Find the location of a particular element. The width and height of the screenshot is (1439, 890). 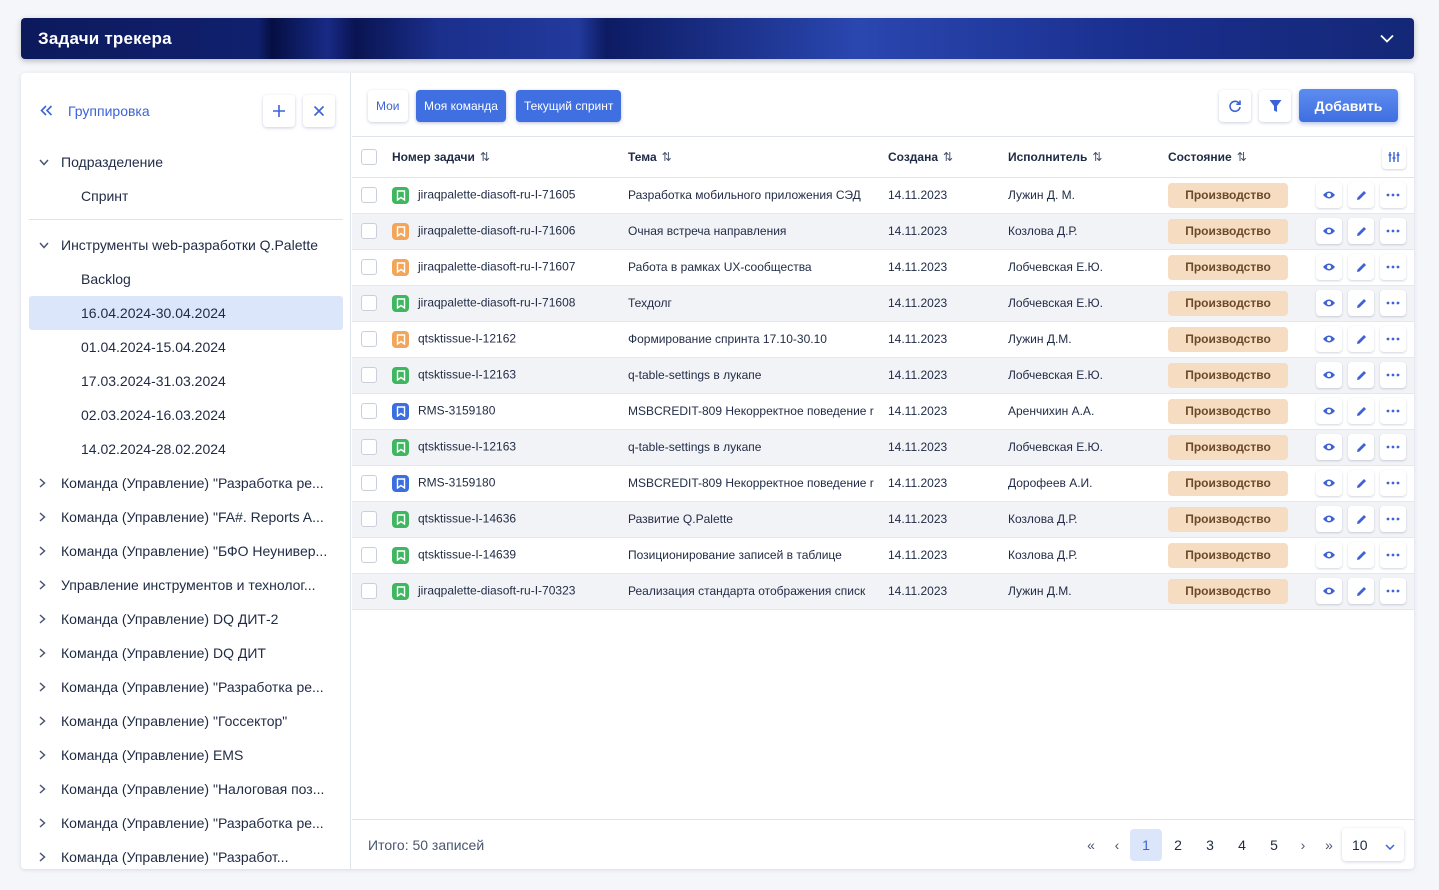

double-chevron-left-icon is located at coordinates (48, 111).